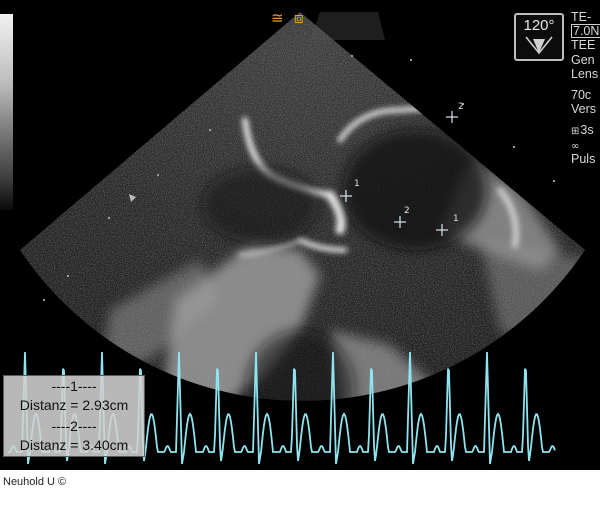 The width and height of the screenshot is (600, 531). I want to click on caliper-2-end, so click(452, 117).